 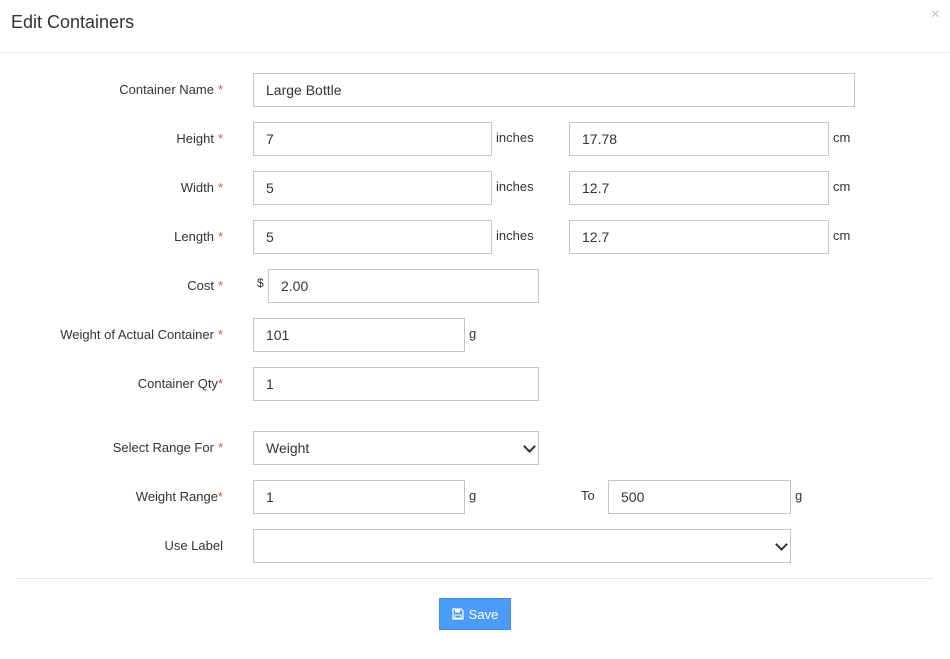 What do you see at coordinates (372, 139) in the screenshot?
I see `height-inches-input` at bounding box center [372, 139].